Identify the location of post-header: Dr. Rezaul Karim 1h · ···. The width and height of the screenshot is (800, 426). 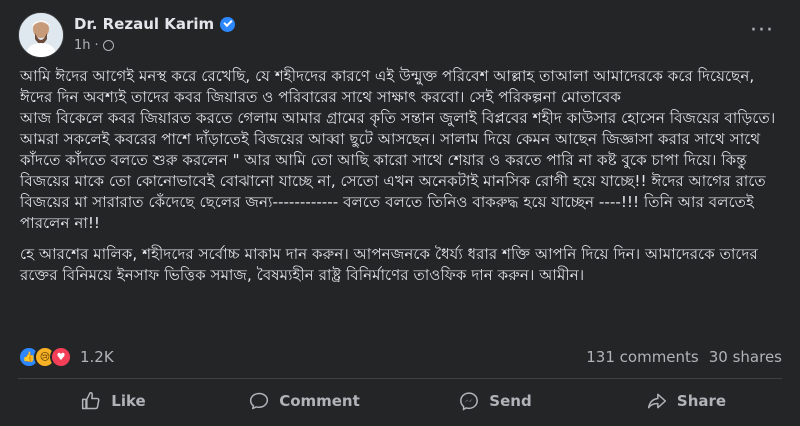
(400, 37).